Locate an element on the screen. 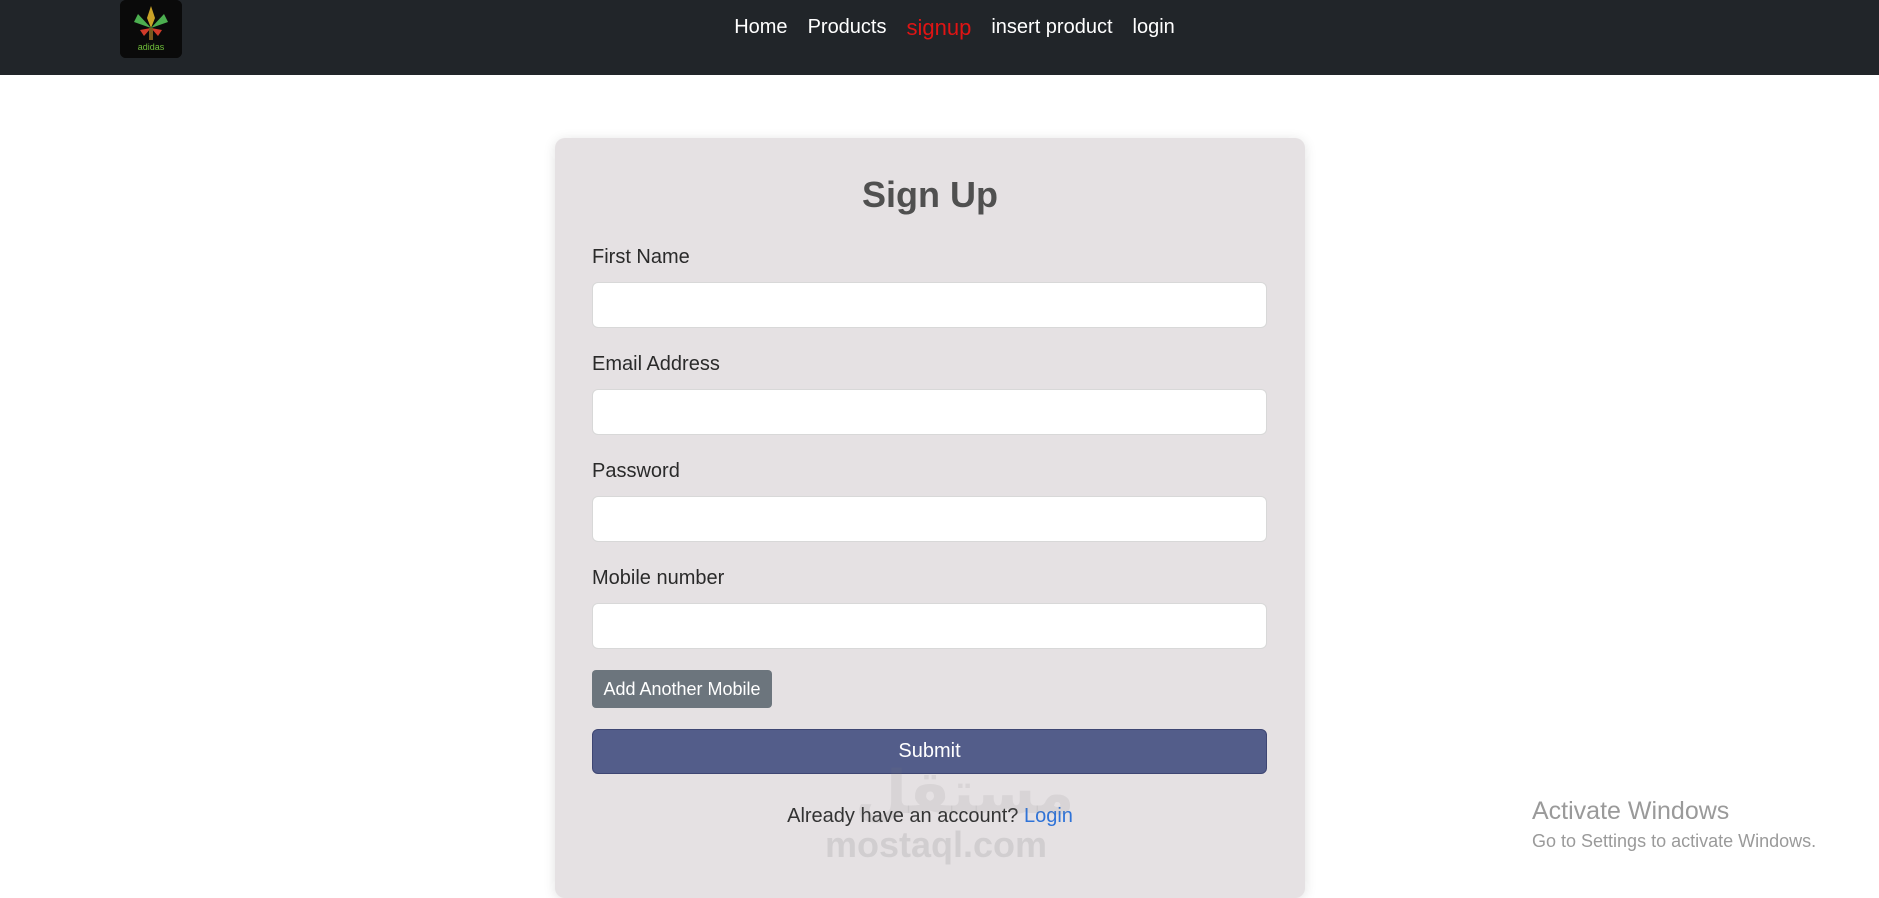 The height and width of the screenshot is (898, 1879). nav-home: Home is located at coordinates (760, 27).